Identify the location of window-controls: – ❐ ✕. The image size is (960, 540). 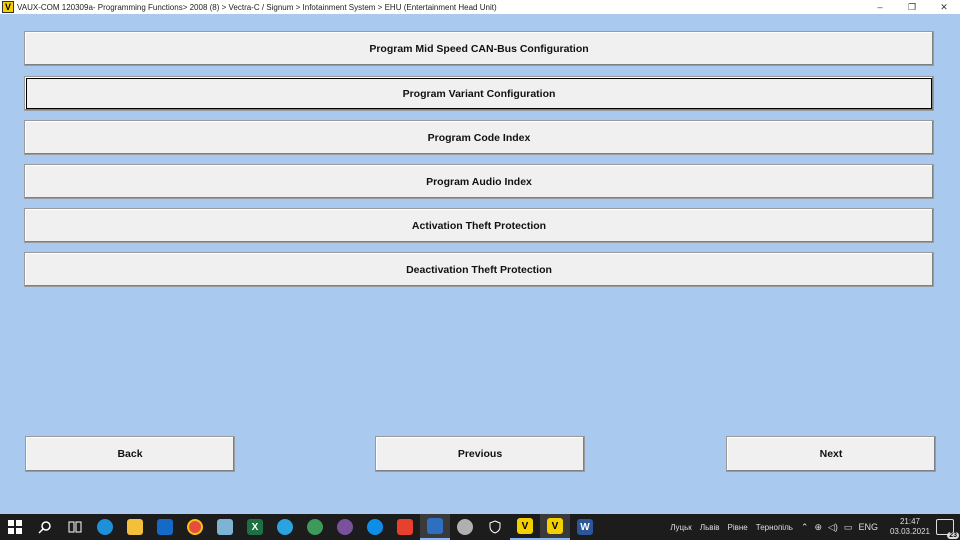
(912, 7).